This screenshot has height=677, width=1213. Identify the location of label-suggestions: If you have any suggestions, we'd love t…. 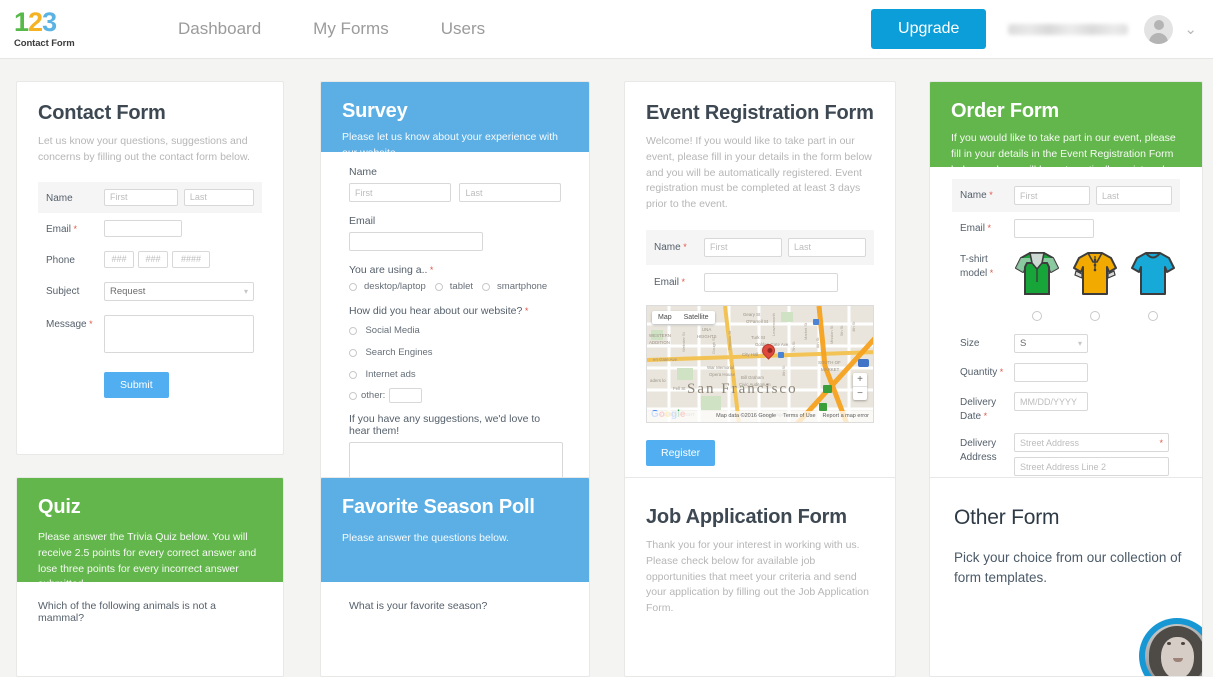
(445, 425).